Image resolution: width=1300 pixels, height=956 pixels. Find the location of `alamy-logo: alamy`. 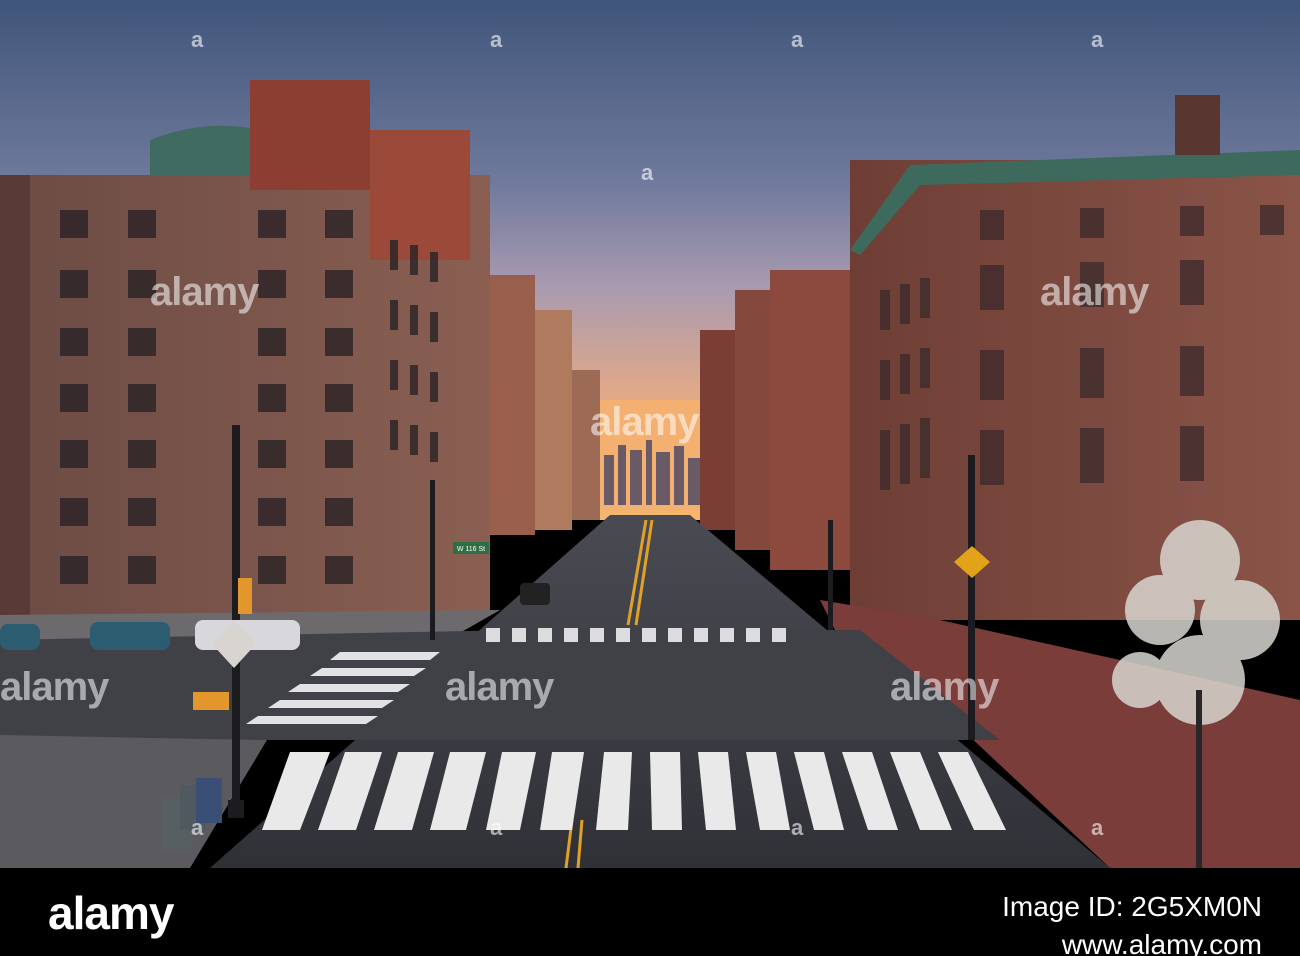

alamy-logo: alamy is located at coordinates (111, 913).